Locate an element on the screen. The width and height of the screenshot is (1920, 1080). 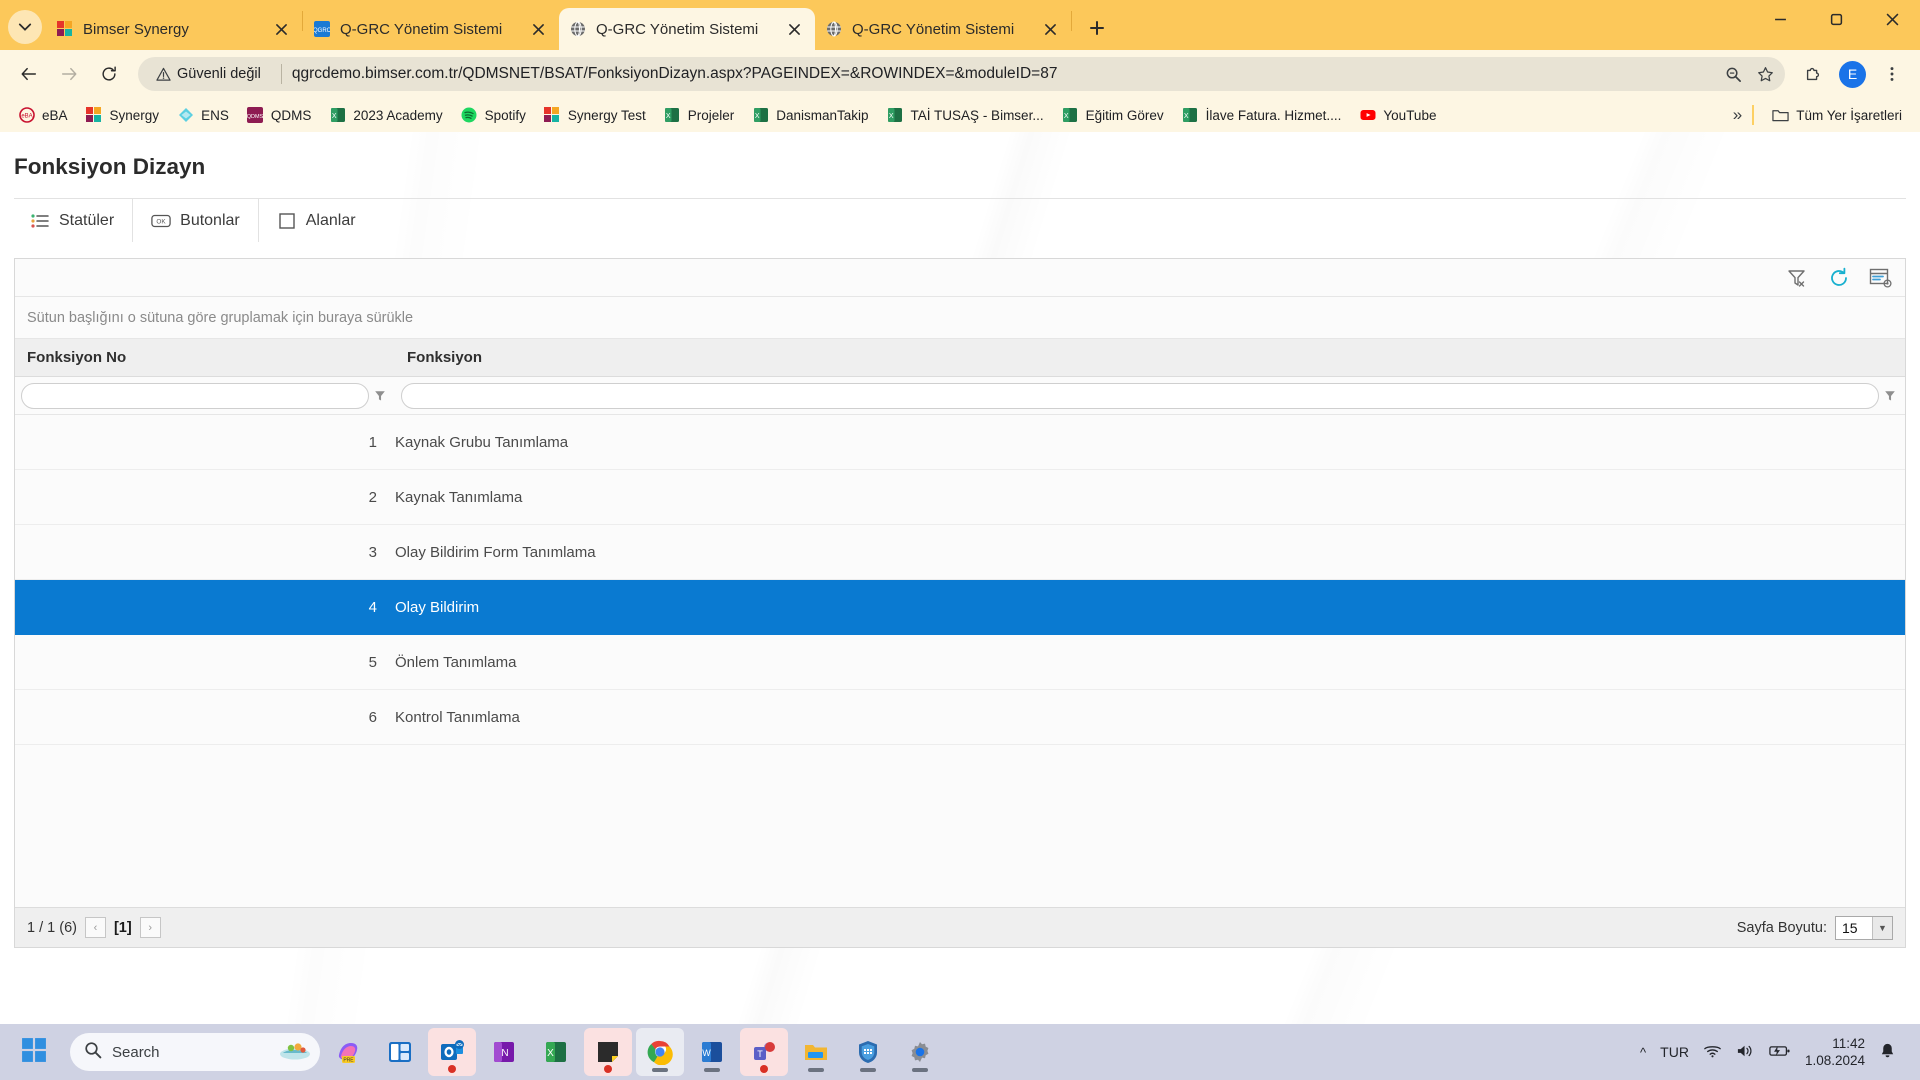
pager-next-button: › is located at coordinates (150, 927).